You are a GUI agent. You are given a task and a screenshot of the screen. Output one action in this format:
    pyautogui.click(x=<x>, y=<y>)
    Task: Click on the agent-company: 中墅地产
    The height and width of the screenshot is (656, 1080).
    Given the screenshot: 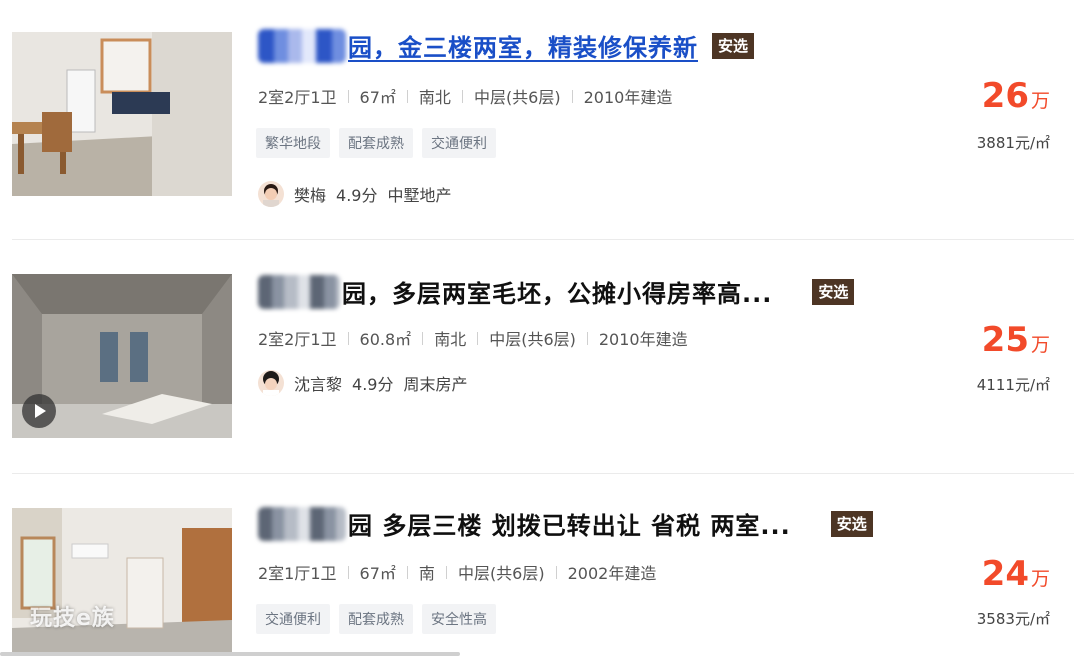 What is the action you would take?
    pyautogui.click(x=419, y=194)
    